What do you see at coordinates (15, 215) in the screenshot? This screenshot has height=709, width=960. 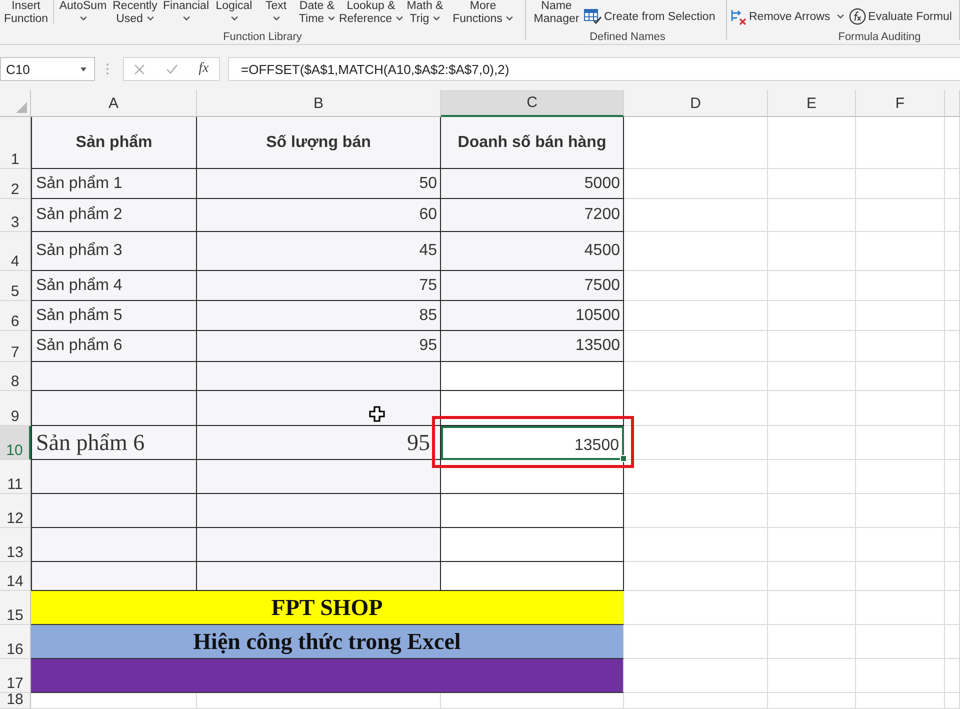 I see `row-header: 3` at bounding box center [15, 215].